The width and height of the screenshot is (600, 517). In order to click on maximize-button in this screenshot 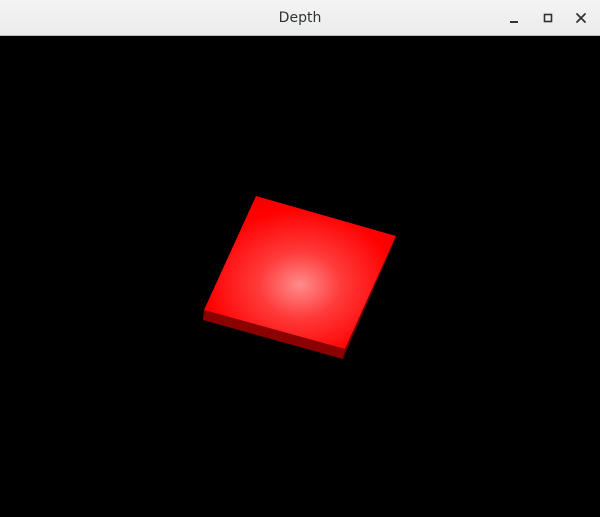, I will do `click(548, 18)`.